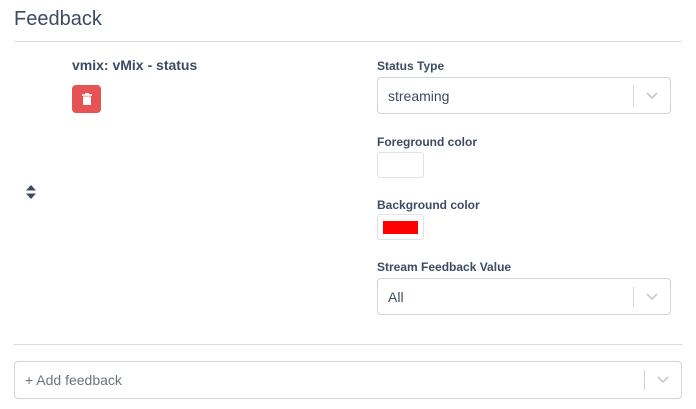 The image size is (696, 409). Describe the element at coordinates (427, 142) in the screenshot. I see `foreground-color-label: Foreground color` at that location.